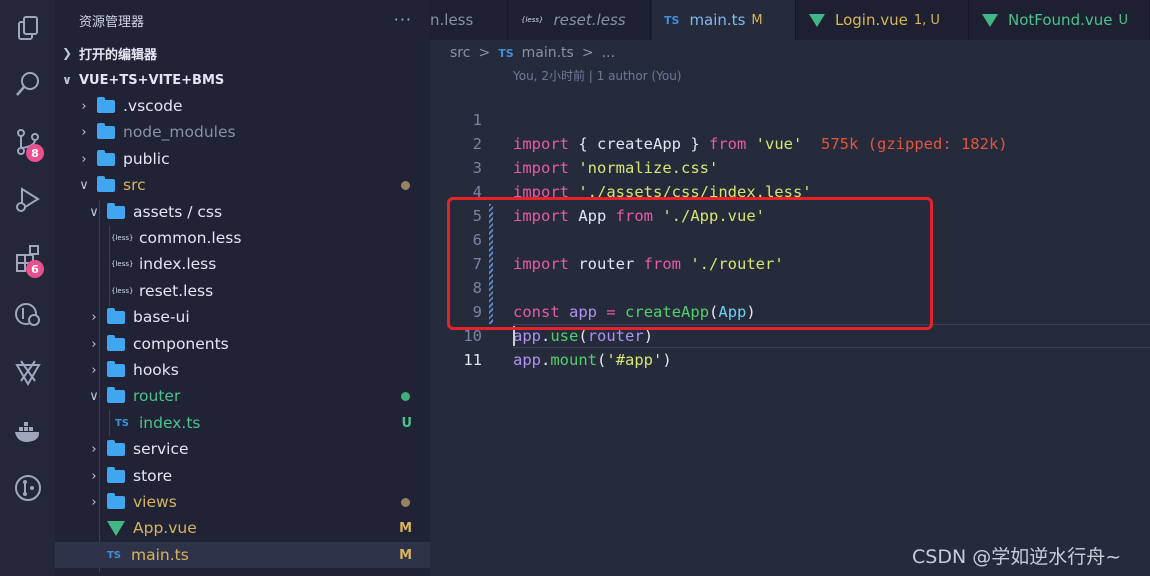  I want to click on gitlens-icon, so click(27, 488).